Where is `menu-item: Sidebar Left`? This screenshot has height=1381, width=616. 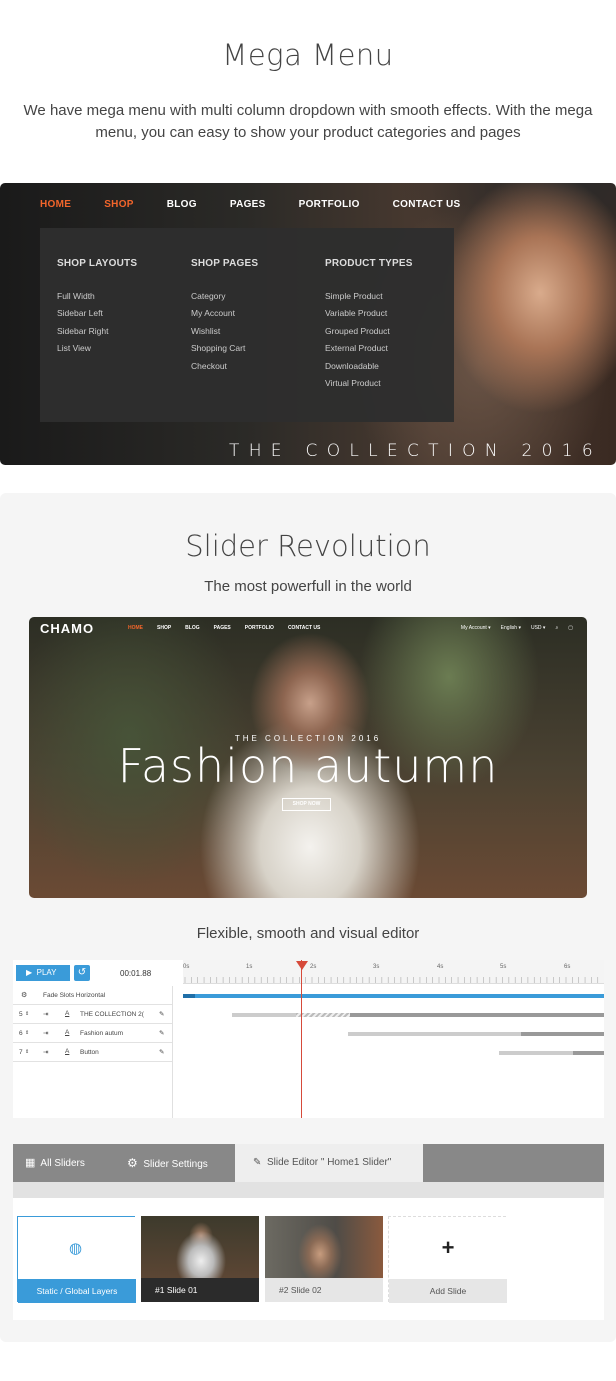
menu-item: Sidebar Left is located at coordinates (97, 313).